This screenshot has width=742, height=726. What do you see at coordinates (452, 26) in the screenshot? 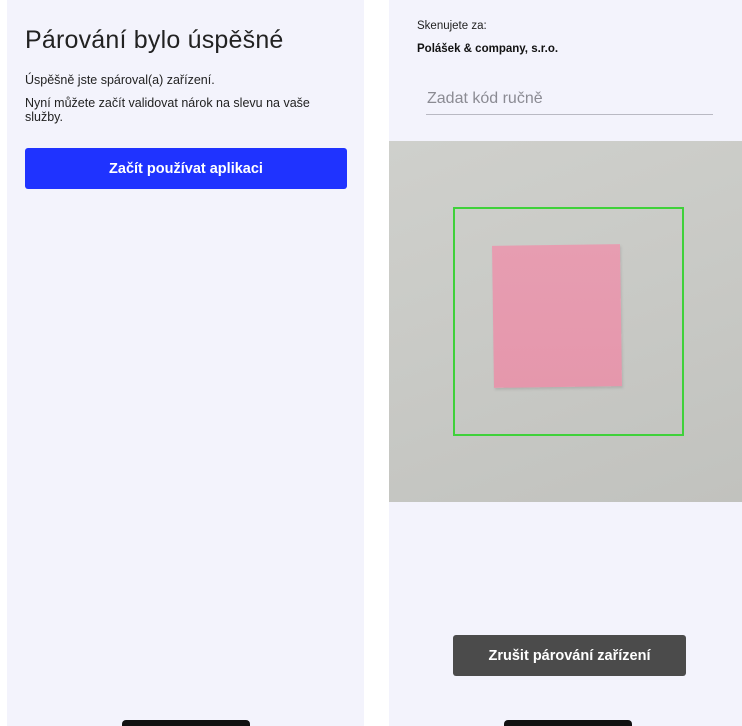
I see `scanning-for-label: Skenujete za:` at bounding box center [452, 26].